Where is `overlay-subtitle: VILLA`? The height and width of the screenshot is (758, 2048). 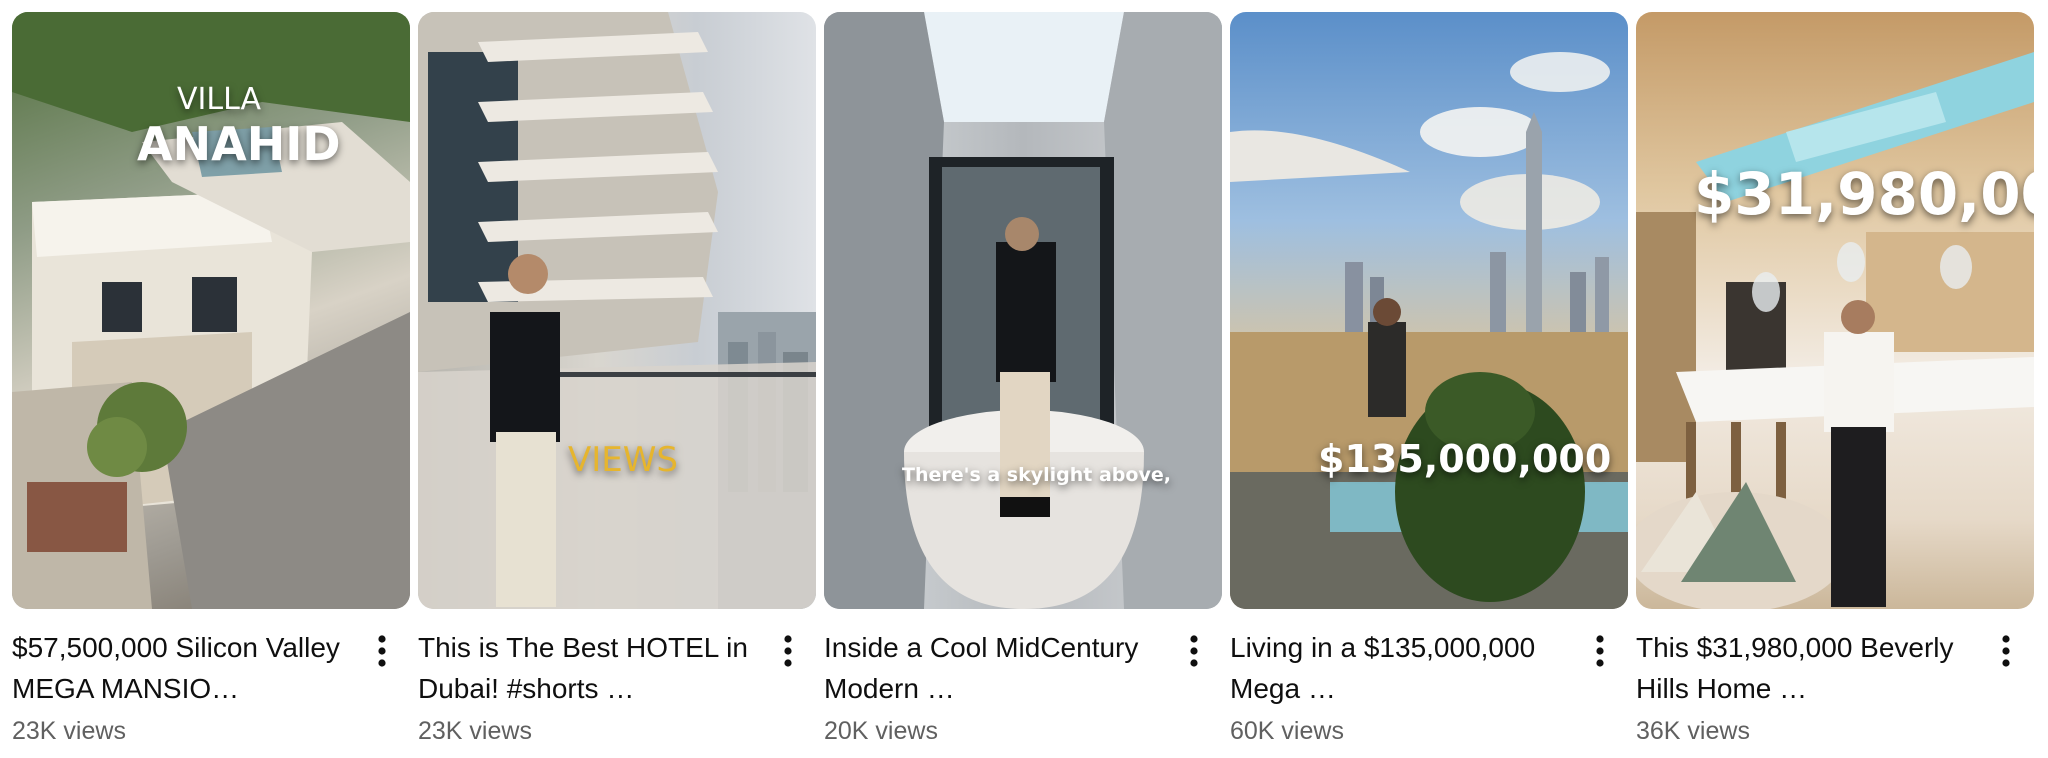
overlay-subtitle: VILLA is located at coordinates (219, 99).